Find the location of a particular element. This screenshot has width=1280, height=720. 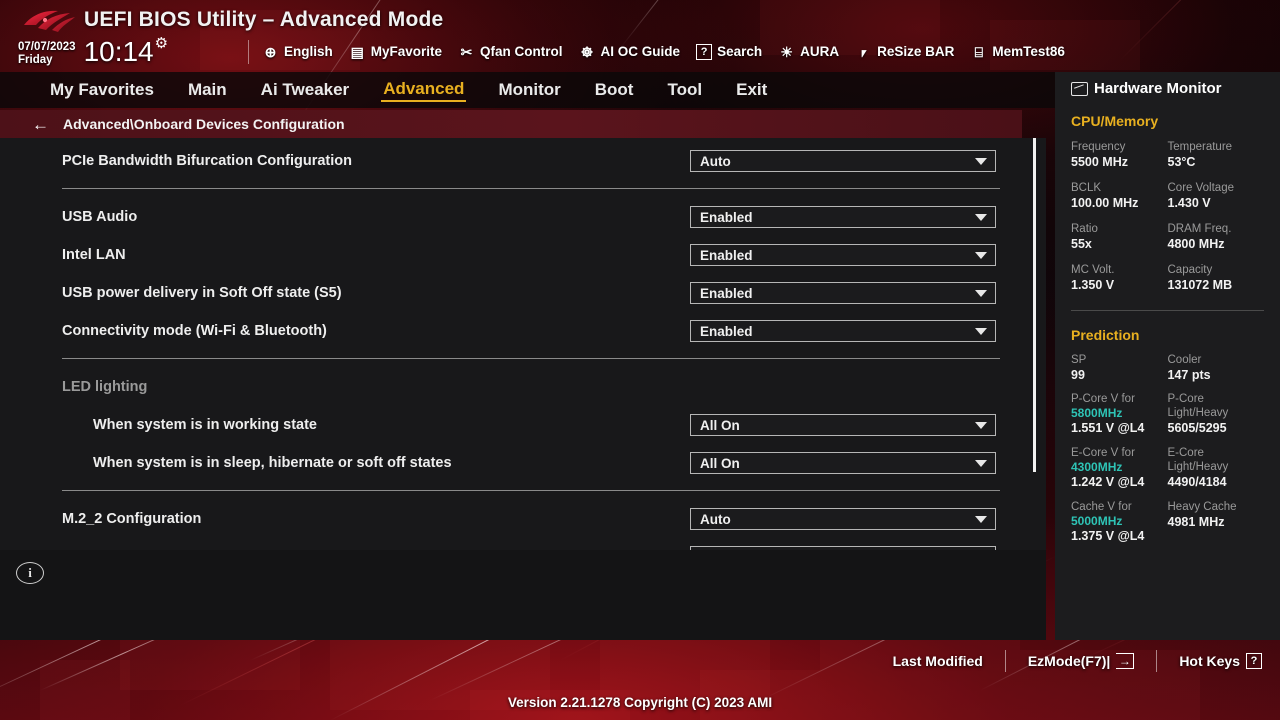

prediction-section-title: Prediction is located at coordinates (1105, 335).